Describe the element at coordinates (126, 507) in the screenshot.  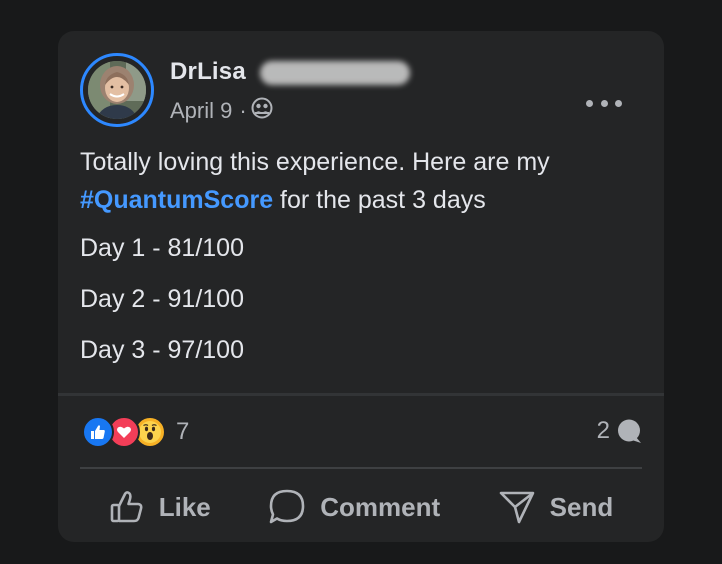
I see `thumbs-up-icon` at that location.